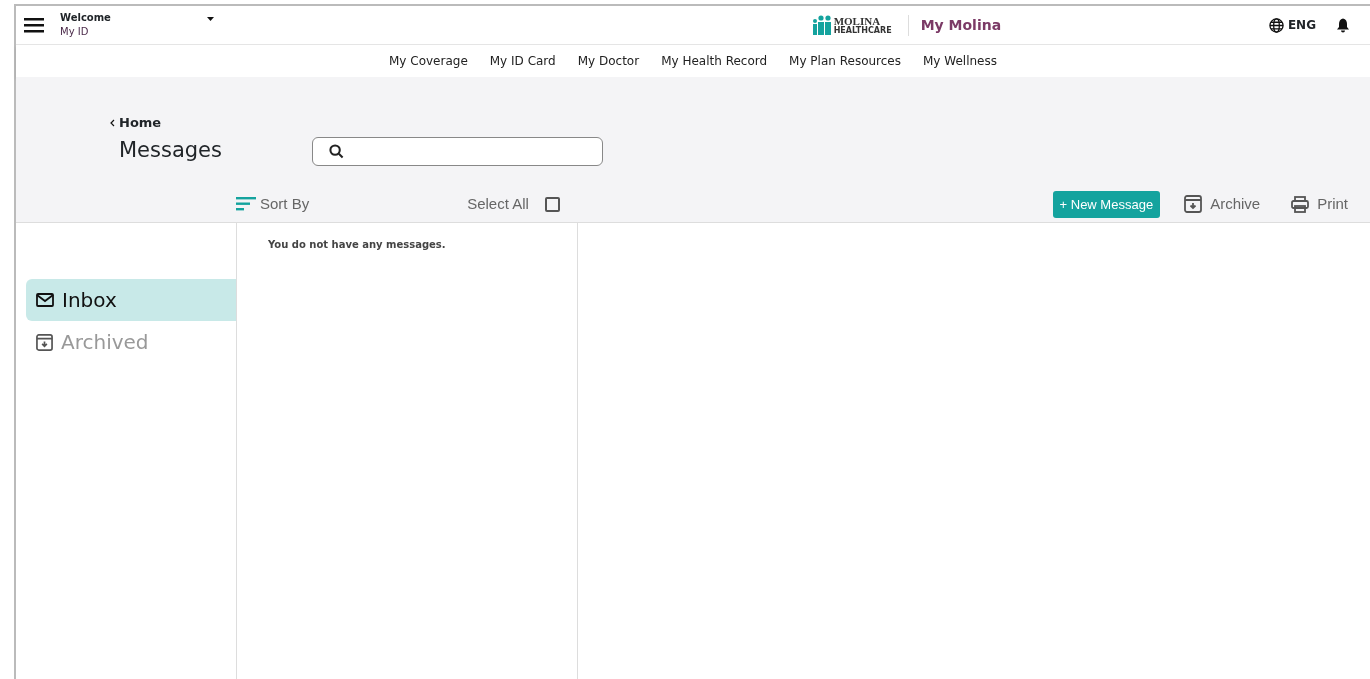 The image size is (1370, 679). Describe the element at coordinates (171, 151) in the screenshot. I see `page-title: Messages` at that location.